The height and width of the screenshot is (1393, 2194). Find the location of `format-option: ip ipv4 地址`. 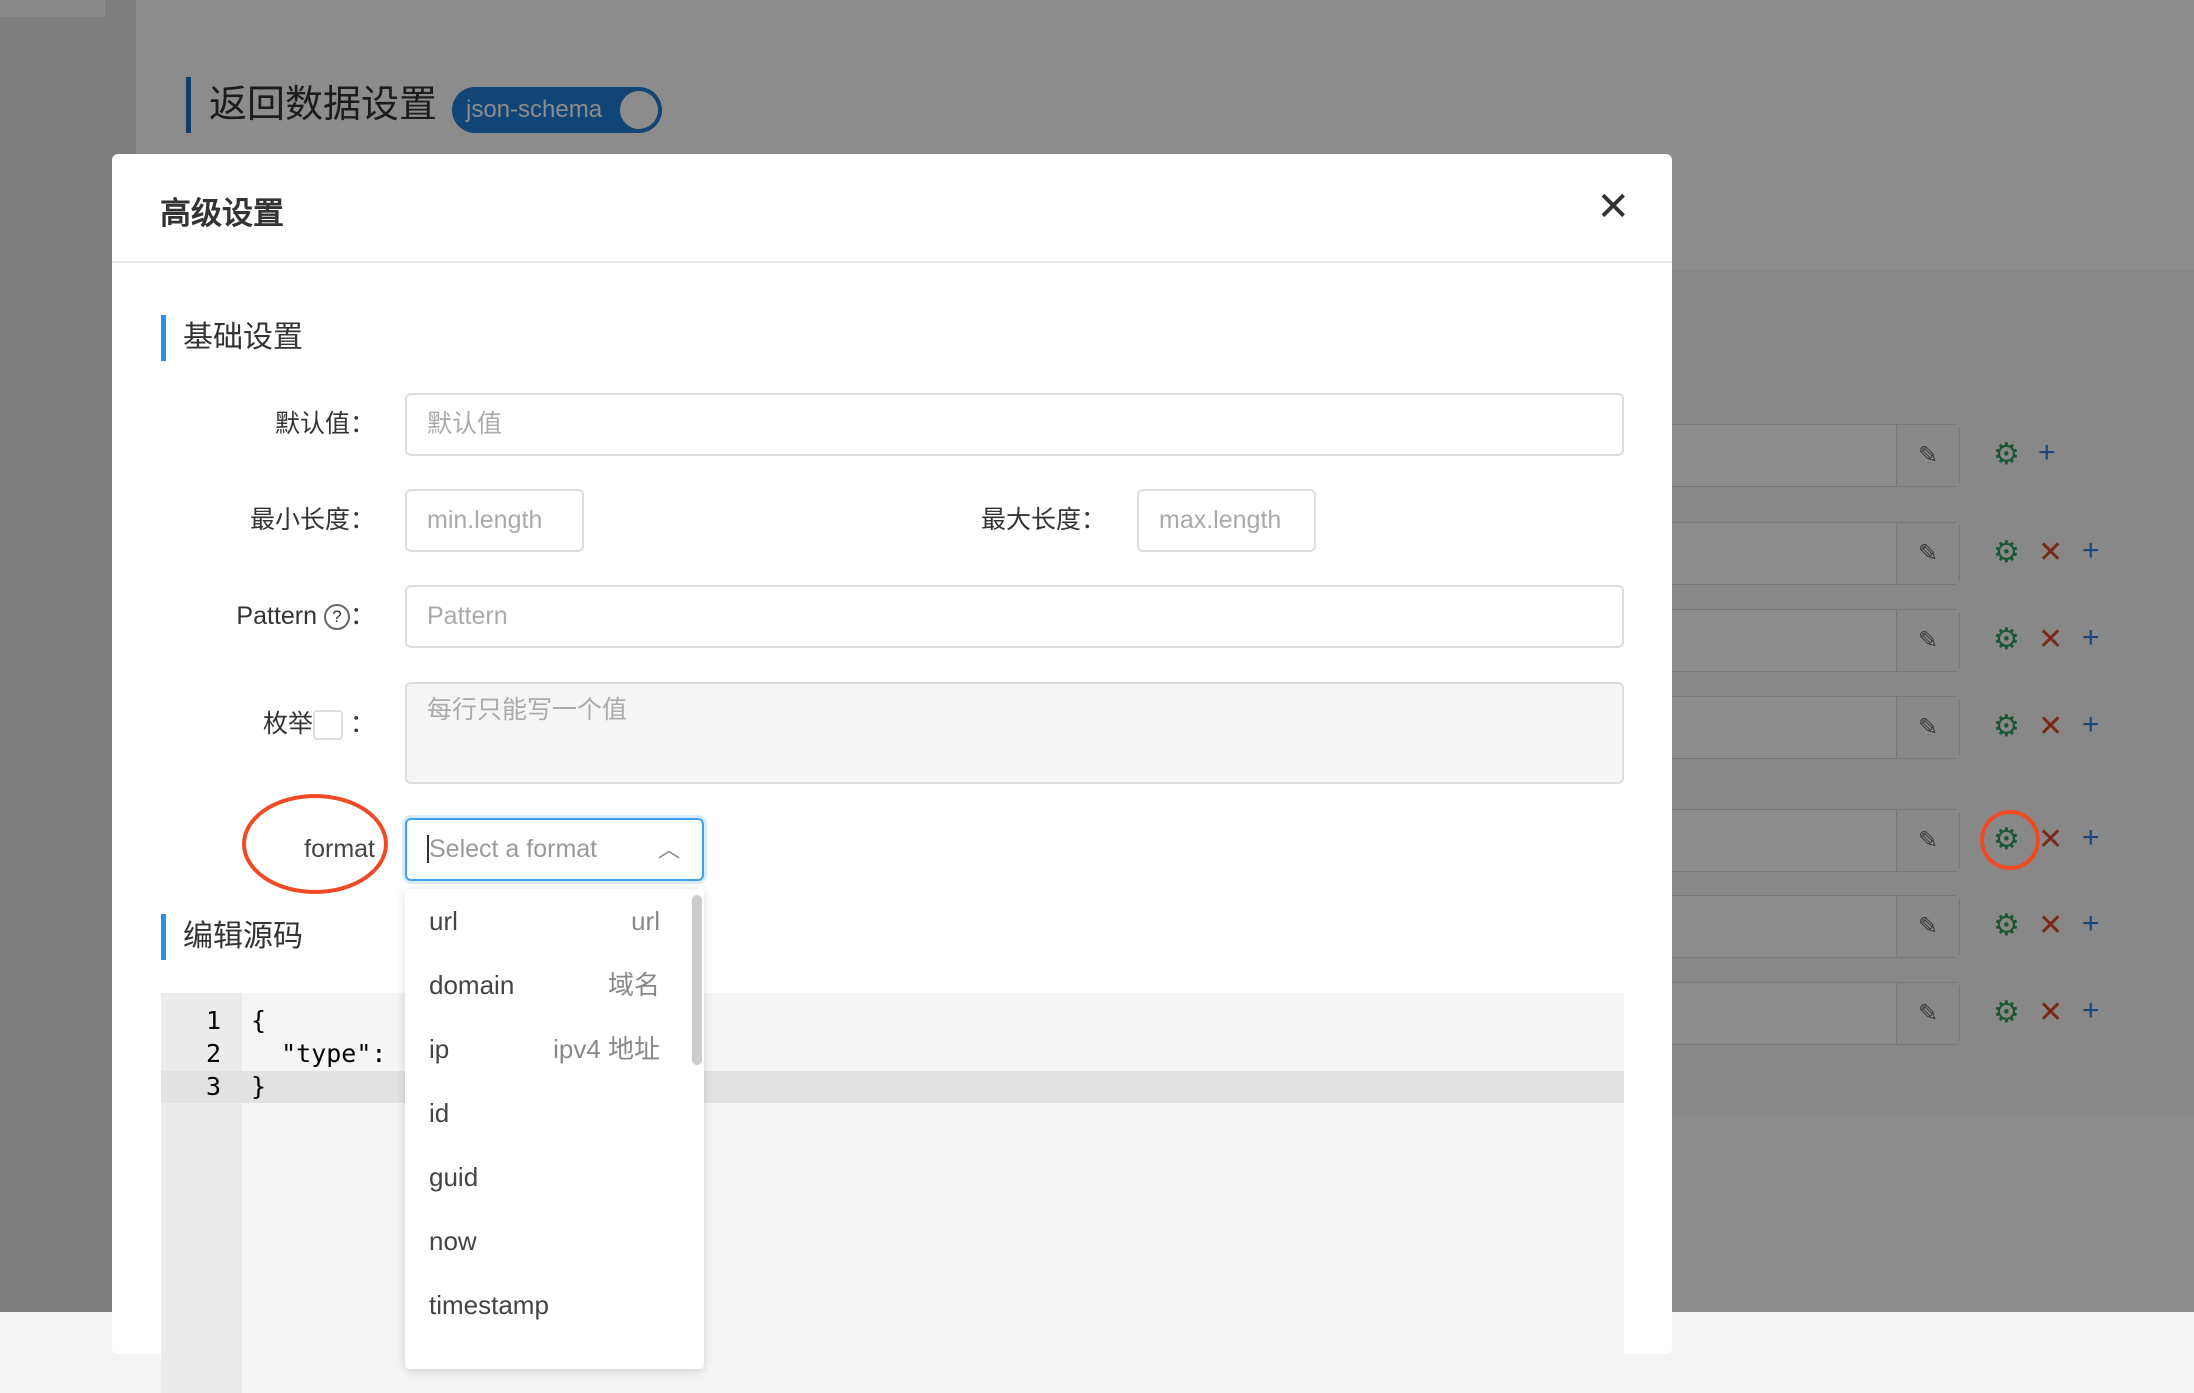

format-option: ip ipv4 地址 is located at coordinates (554, 1049).